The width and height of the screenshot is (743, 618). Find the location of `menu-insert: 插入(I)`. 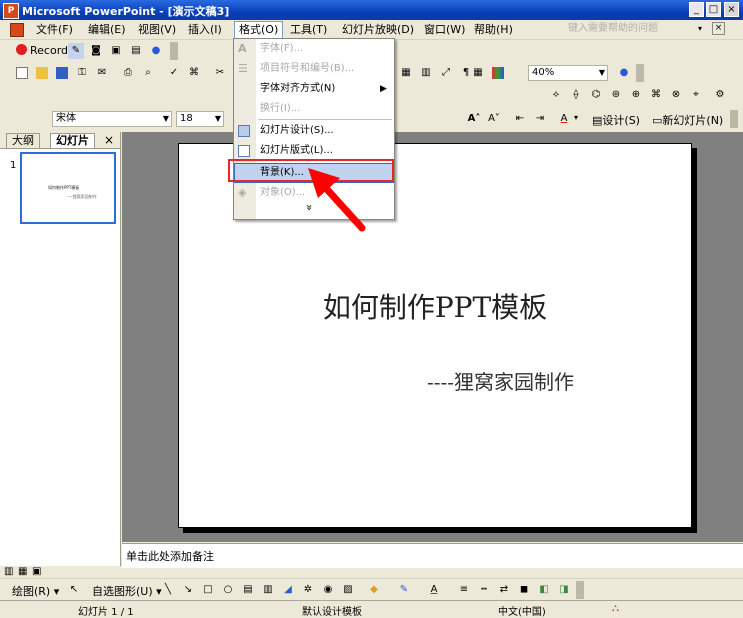

menu-insert: 插入(I) is located at coordinates (205, 29).